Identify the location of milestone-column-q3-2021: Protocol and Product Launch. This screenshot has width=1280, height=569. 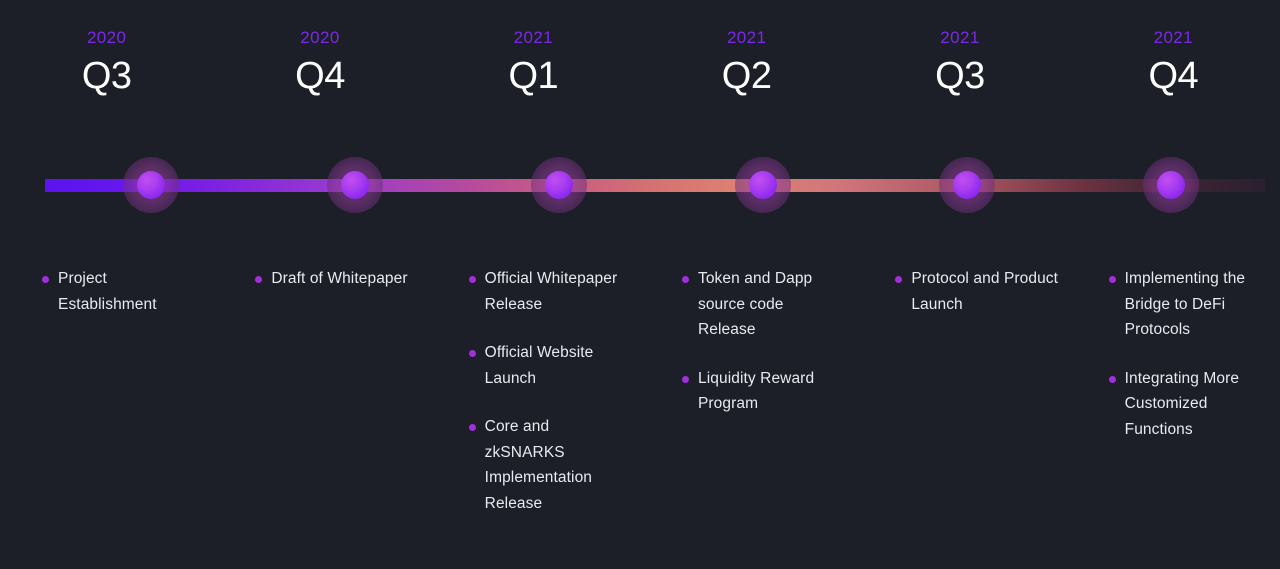
(959, 417).